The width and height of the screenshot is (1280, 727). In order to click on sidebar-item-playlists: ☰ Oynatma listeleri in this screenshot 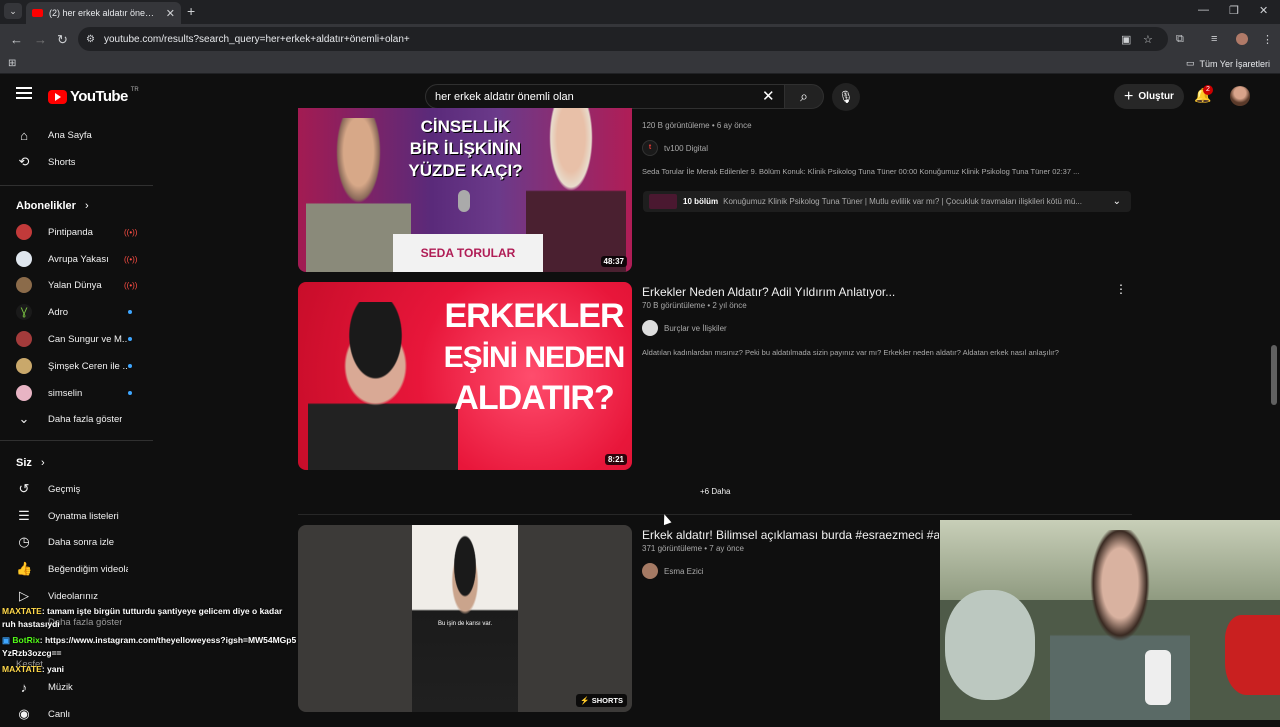, I will do `click(76, 516)`.